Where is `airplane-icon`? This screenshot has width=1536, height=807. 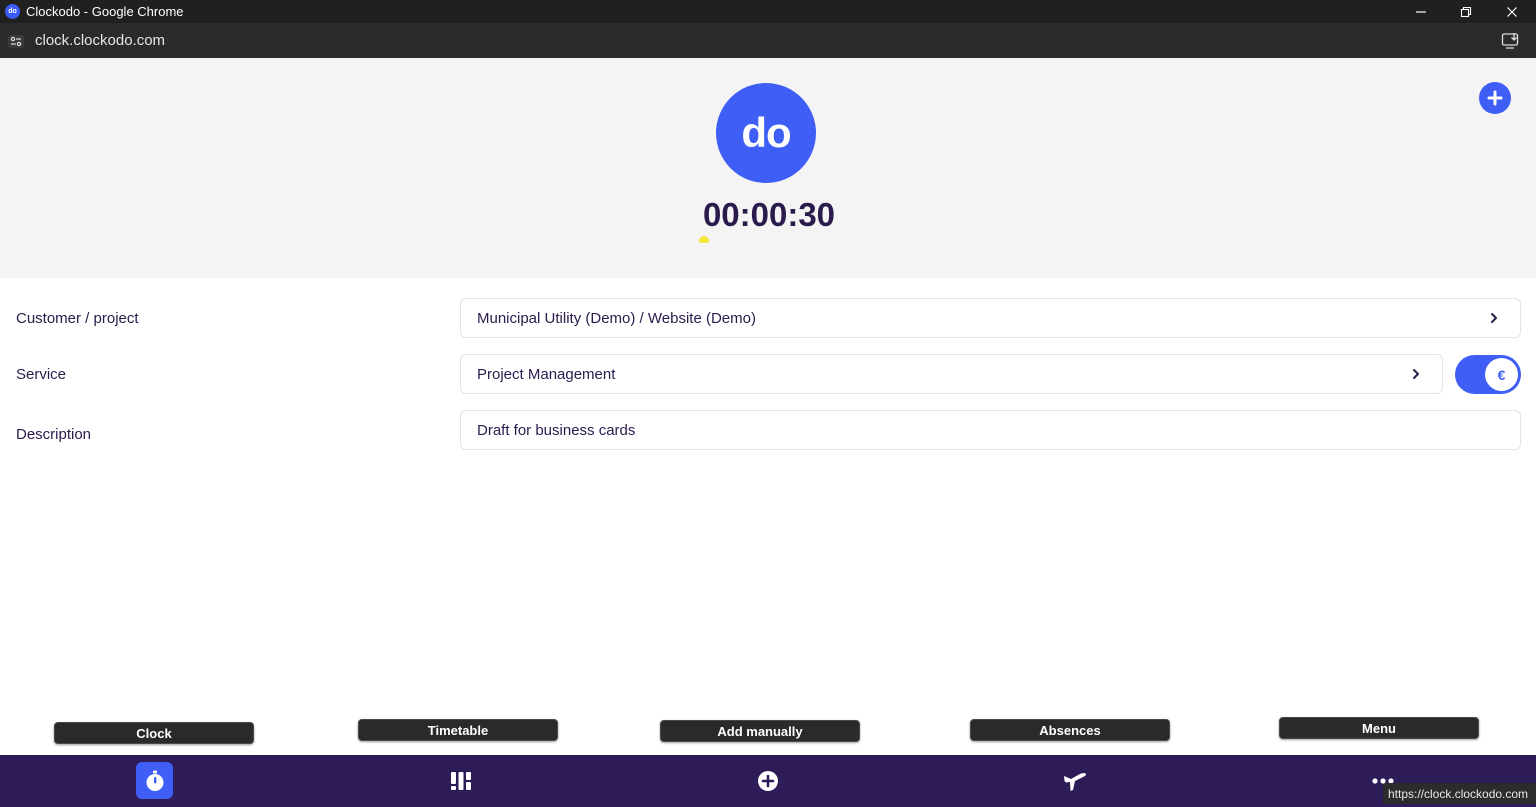
airplane-icon is located at coordinates (1075, 782).